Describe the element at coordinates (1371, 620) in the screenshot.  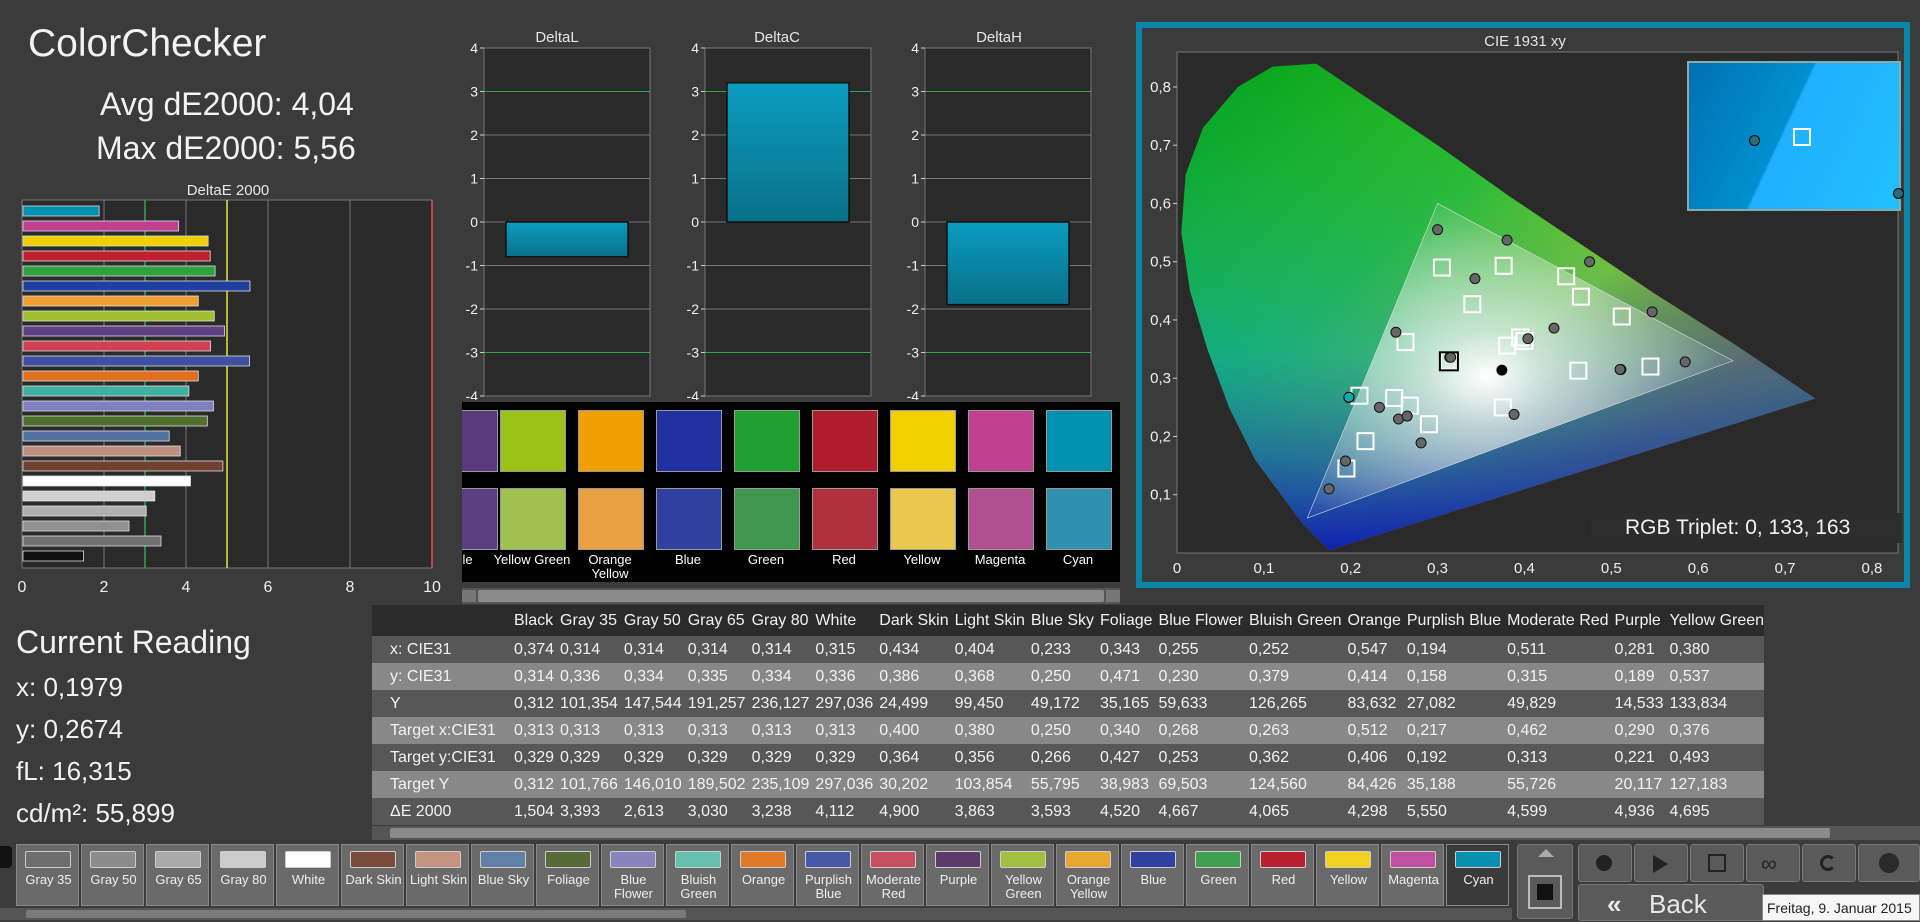
I see `table-column-header: Orange` at that location.